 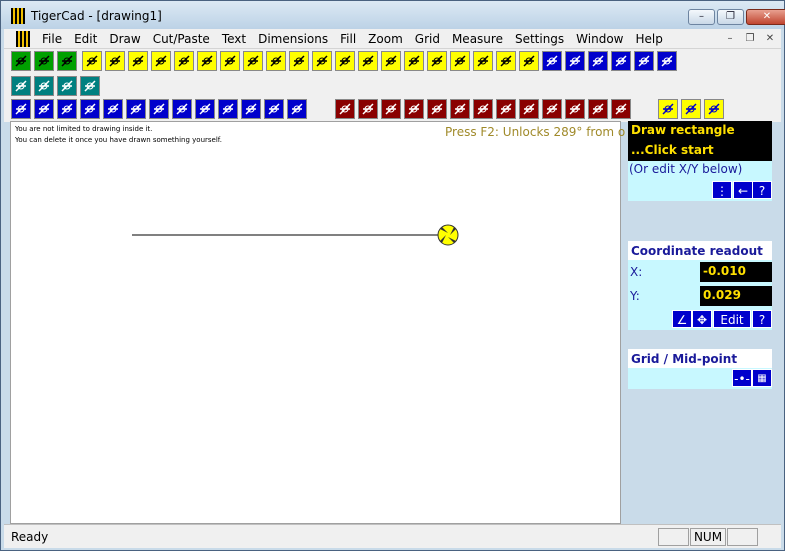 What do you see at coordinates (552, 61) in the screenshot?
I see `move-horizontal-icon` at bounding box center [552, 61].